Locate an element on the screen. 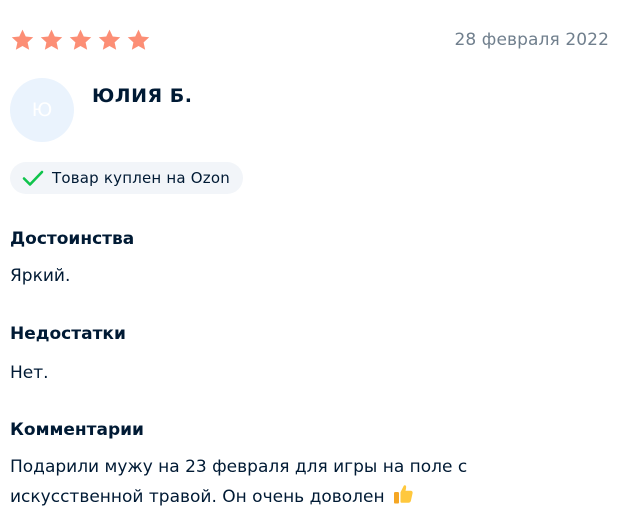 The height and width of the screenshot is (525, 621). avatar-initial: Ю is located at coordinates (42, 110).